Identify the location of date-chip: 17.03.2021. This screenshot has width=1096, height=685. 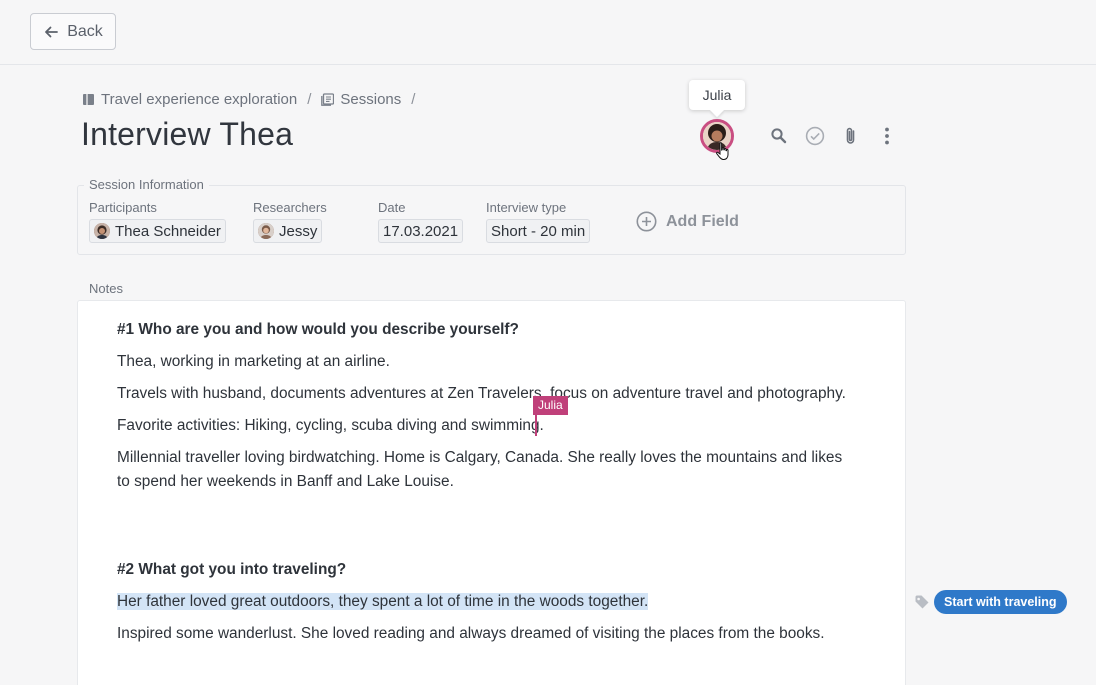
(421, 231).